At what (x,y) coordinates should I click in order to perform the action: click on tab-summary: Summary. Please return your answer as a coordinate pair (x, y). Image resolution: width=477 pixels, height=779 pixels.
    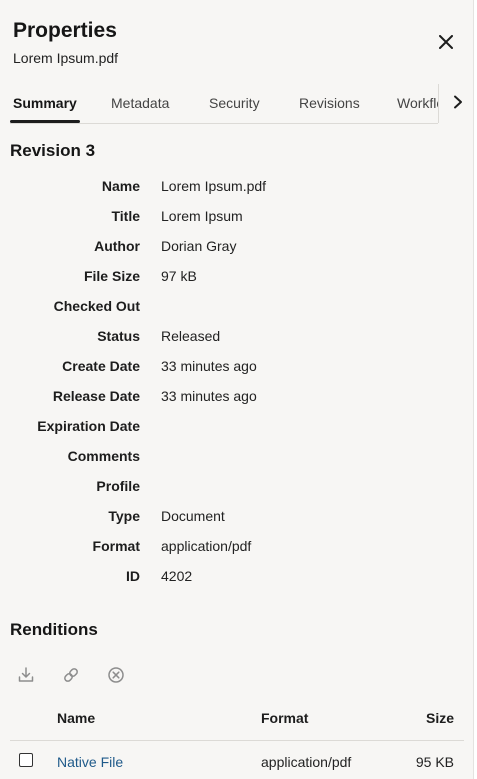
    Looking at the image, I should click on (45, 103).